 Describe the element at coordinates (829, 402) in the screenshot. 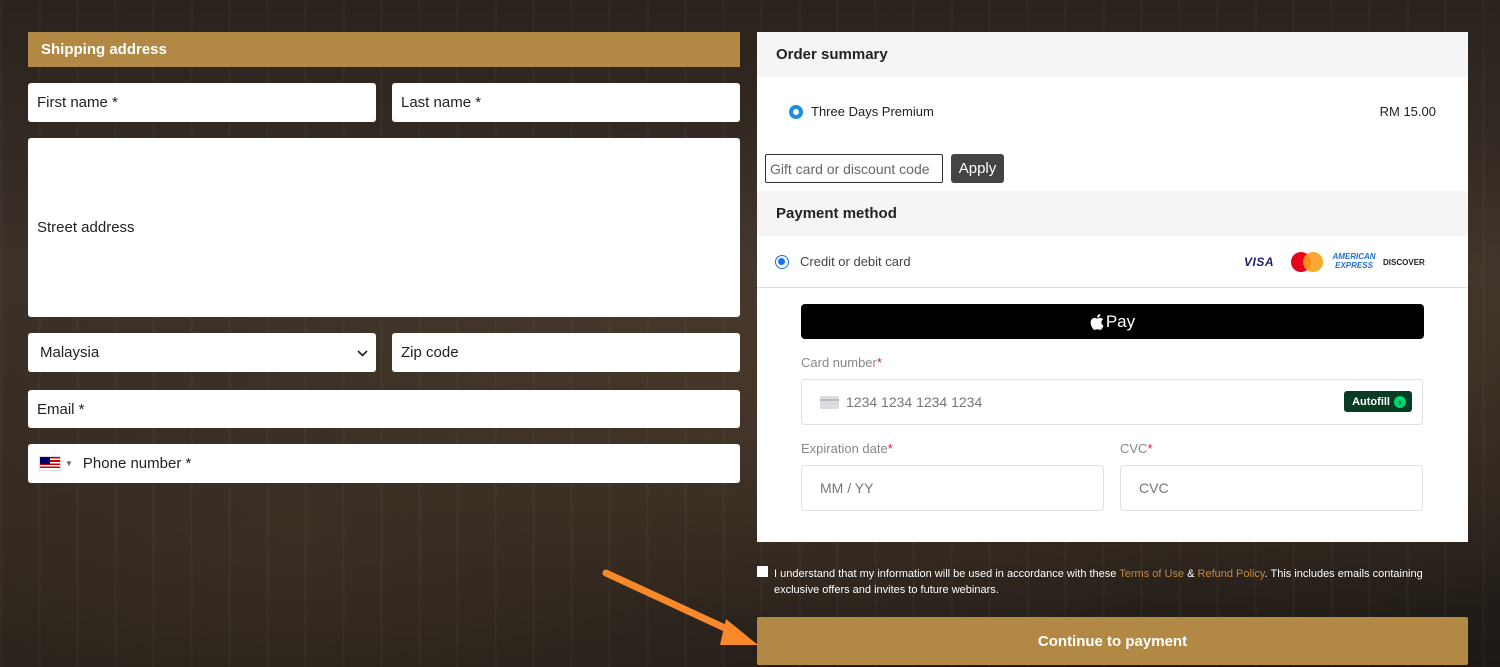

I see `credit-card-icon` at that location.